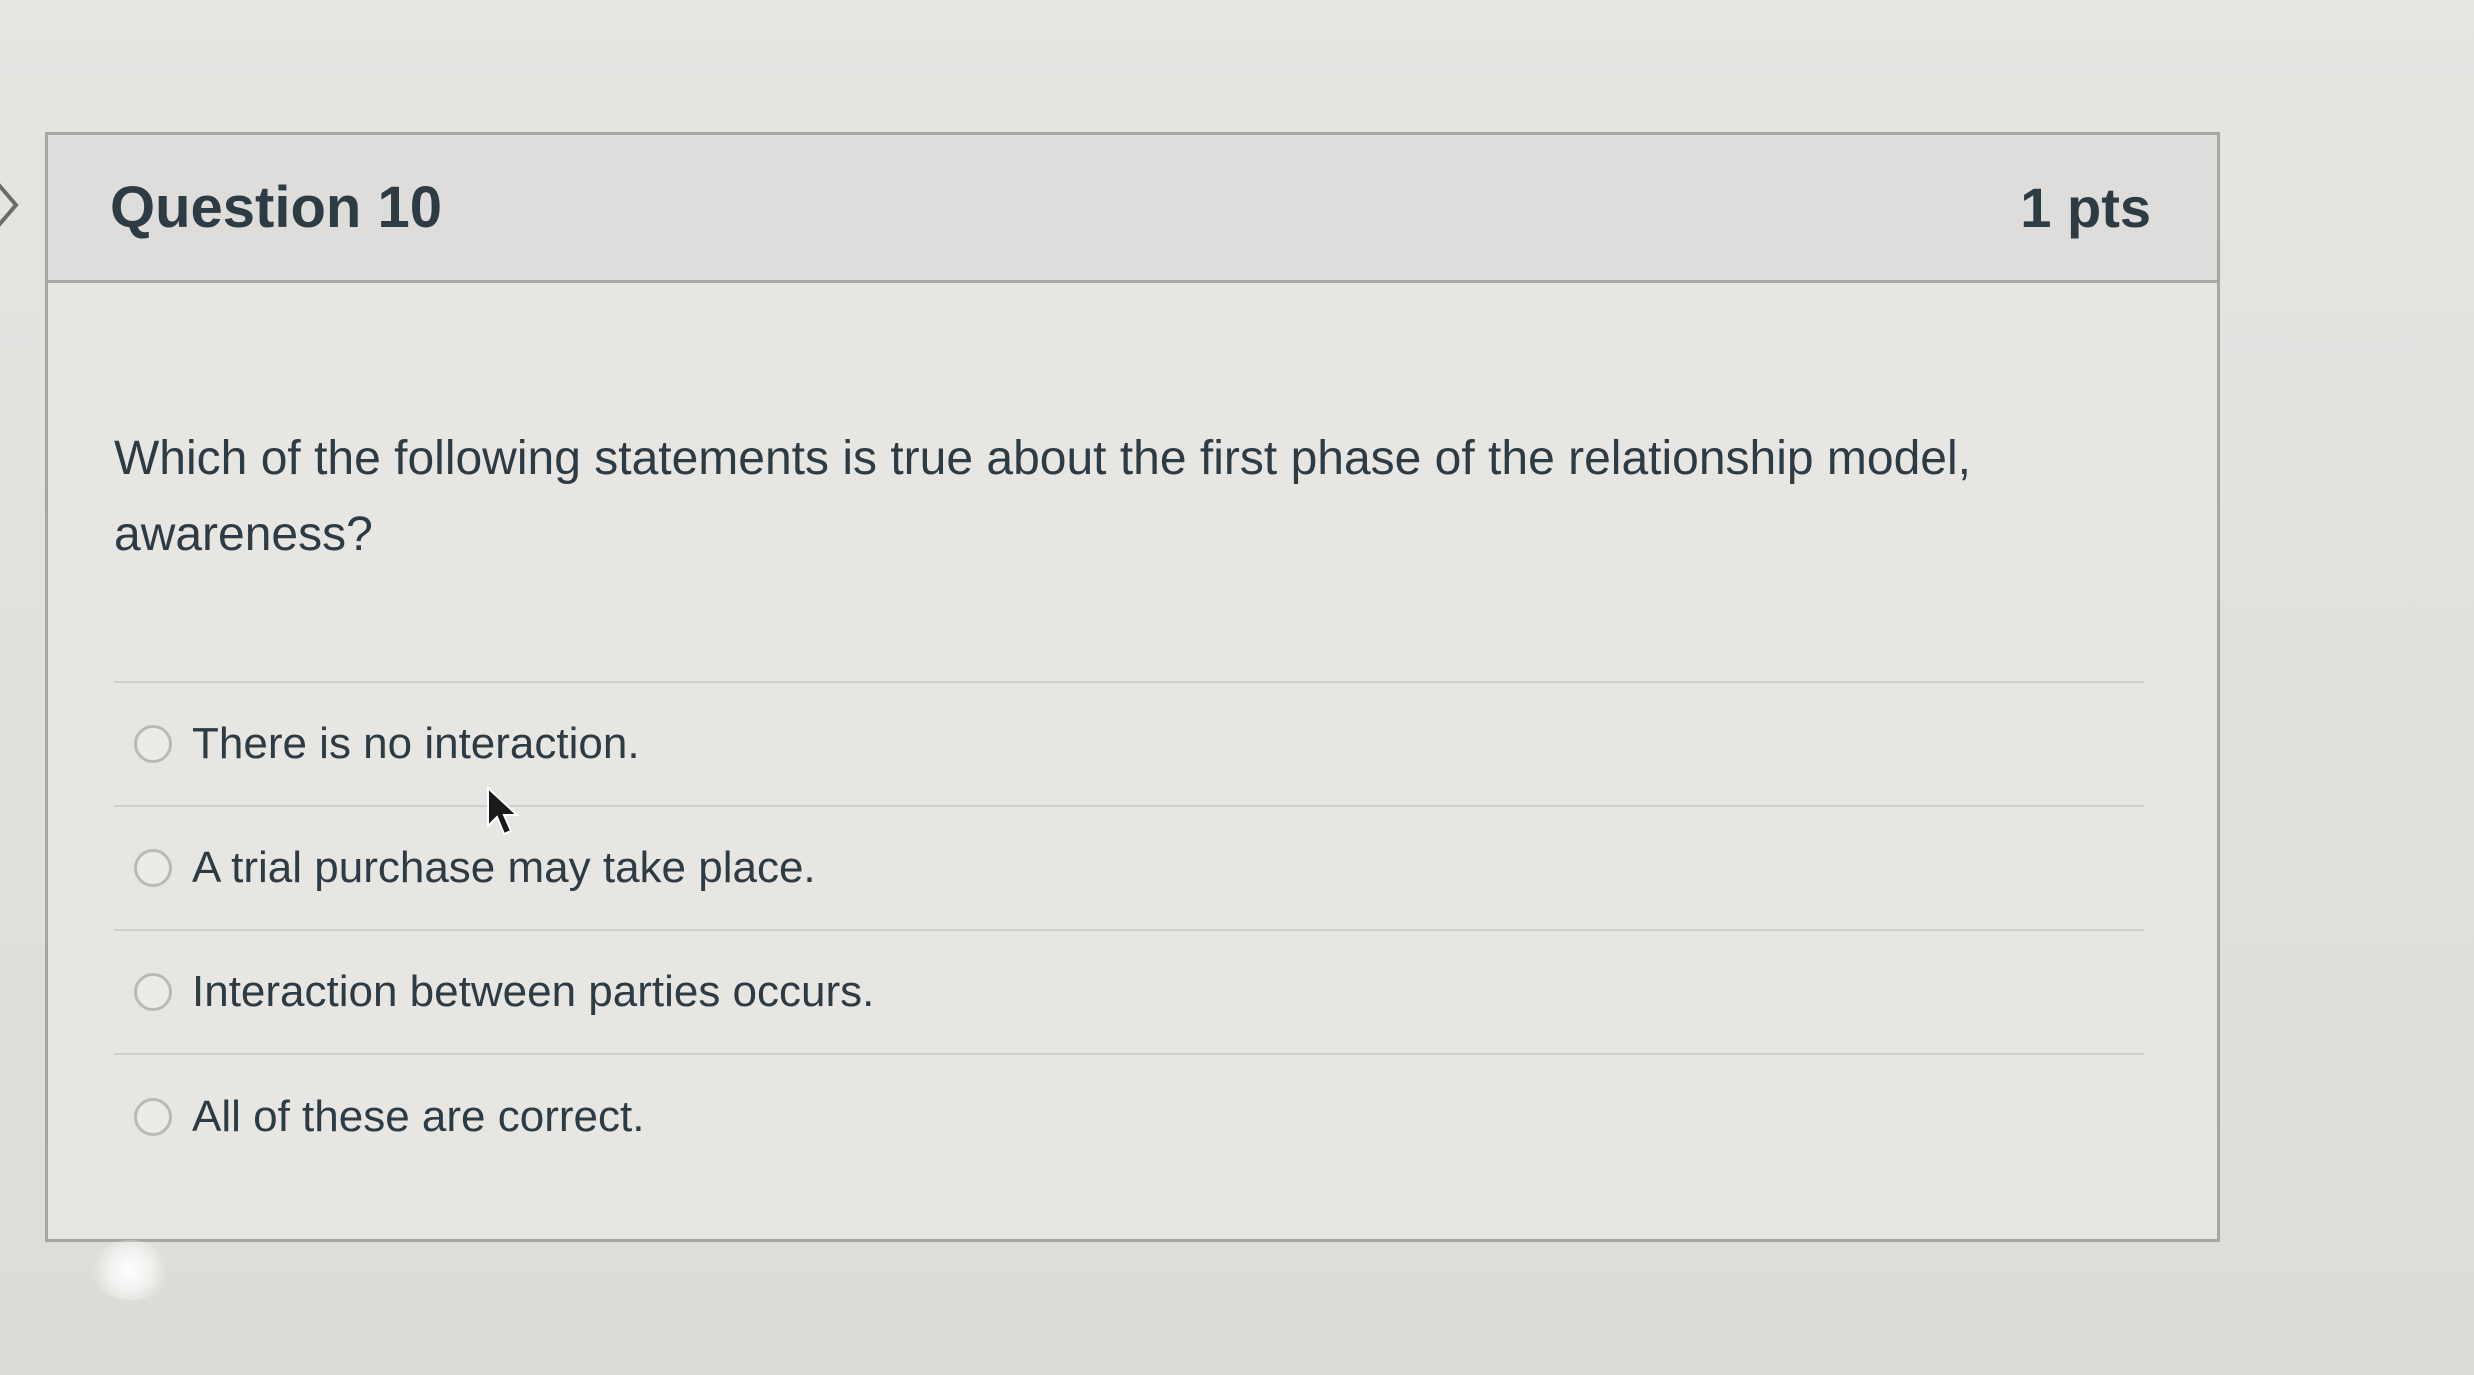 This screenshot has height=1375, width=2474. Describe the element at coordinates (533, 991) in the screenshot. I see `answer-label: Interaction between parties occurs.` at that location.